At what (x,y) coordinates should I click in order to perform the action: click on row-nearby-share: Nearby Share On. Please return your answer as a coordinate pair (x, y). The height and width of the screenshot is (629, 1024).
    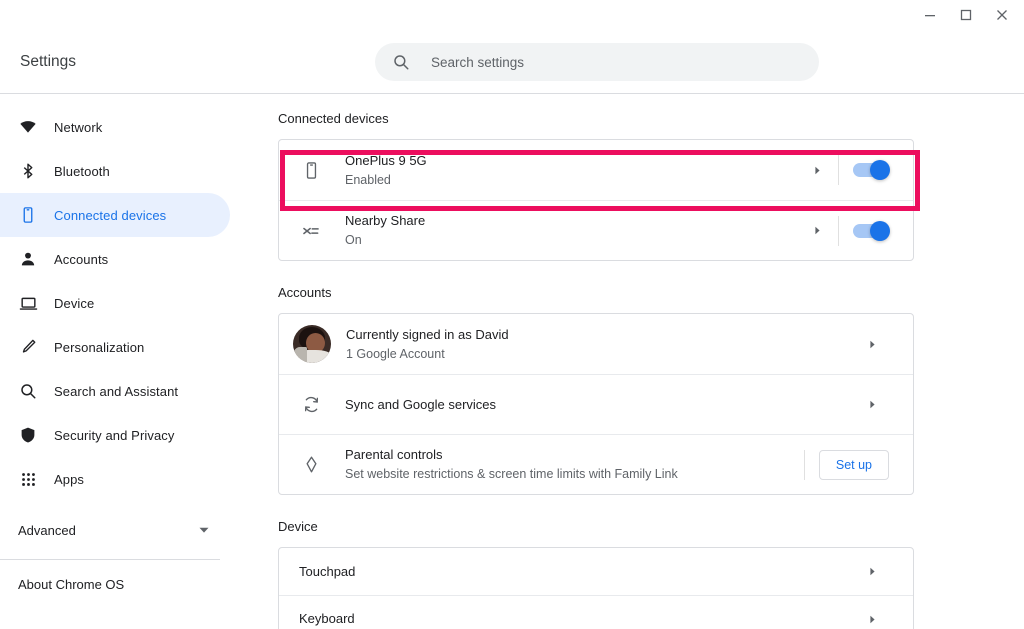
    Looking at the image, I should click on (596, 230).